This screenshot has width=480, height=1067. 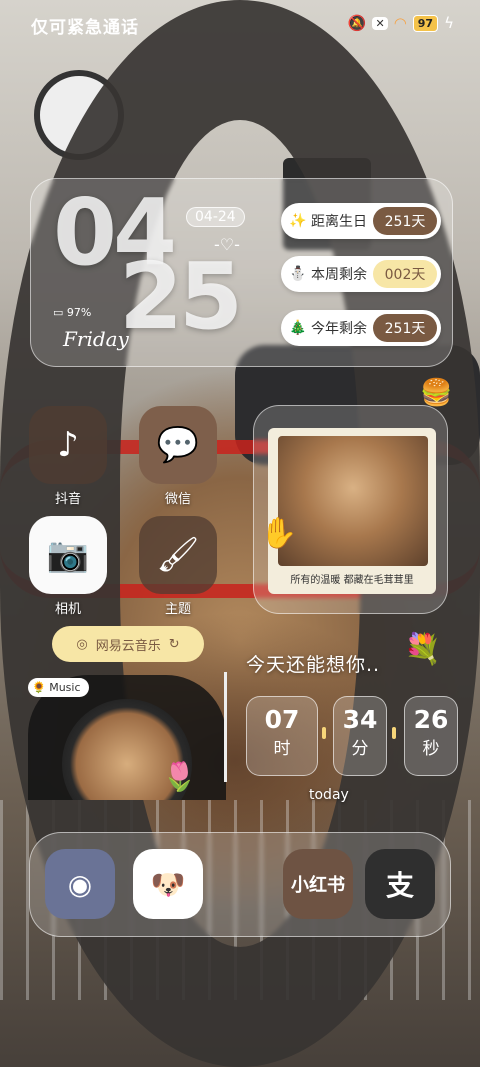 What do you see at coordinates (218, 727) in the screenshot?
I see `tonearm-icon` at bounding box center [218, 727].